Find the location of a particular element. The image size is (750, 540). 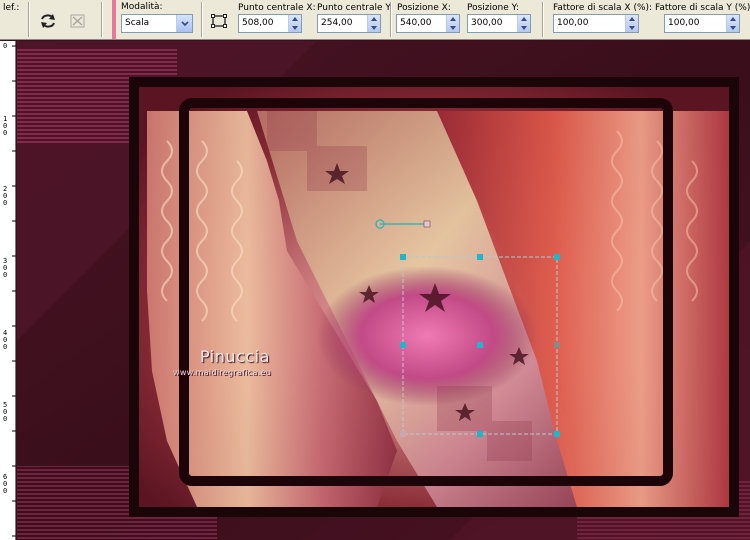

handle-top-center is located at coordinates (480, 257).